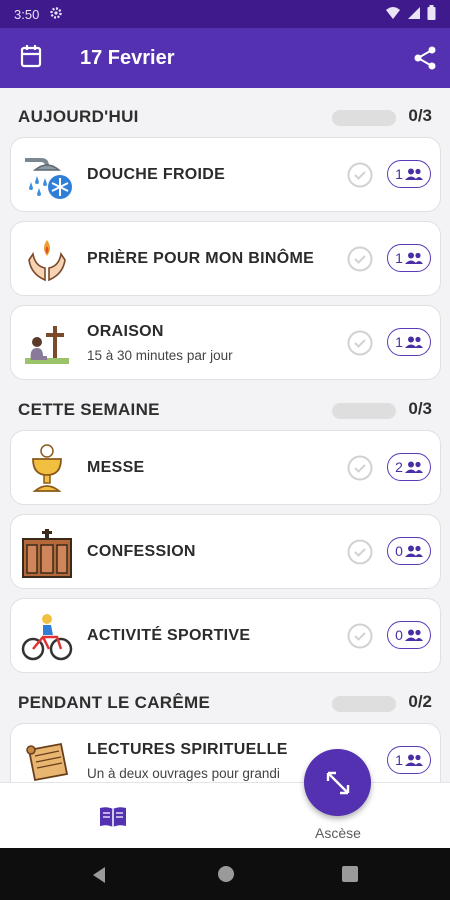 This screenshot has width=450, height=900. Describe the element at coordinates (225, 58) in the screenshot. I see `app-bar: 17 Fevrier` at that location.